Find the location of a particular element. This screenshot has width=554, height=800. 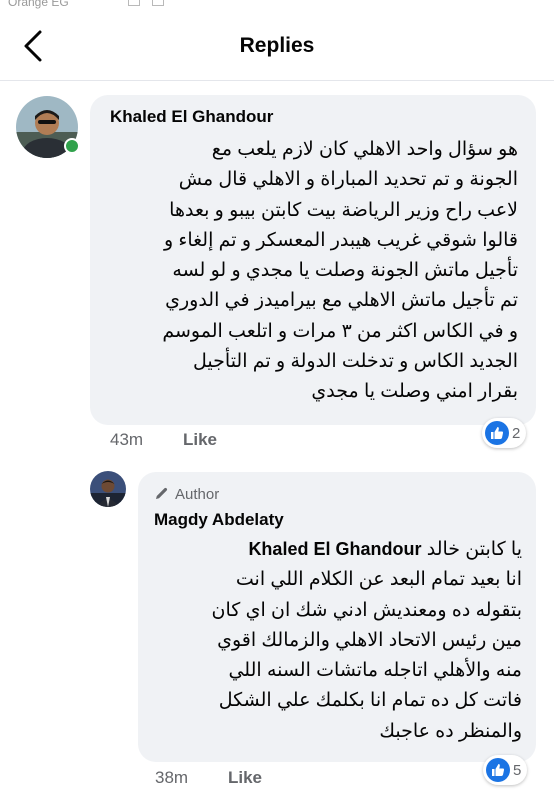

reply-line: منه والأهلي اتاجله ماتشات السنه اللي is located at coordinates (375, 671).